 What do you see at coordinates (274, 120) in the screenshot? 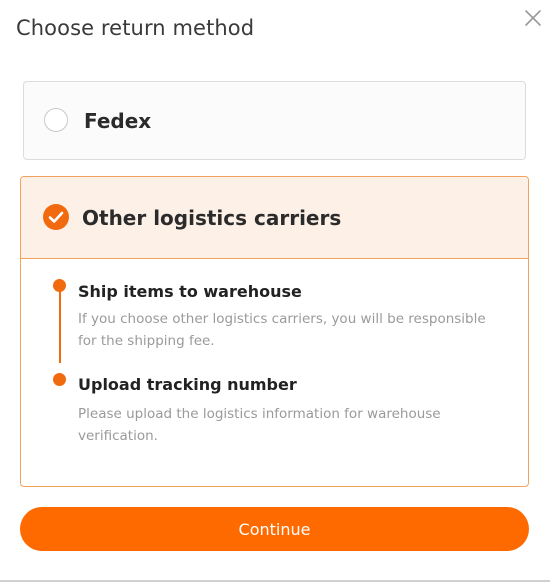
I see `option-fedex: Fedex` at bounding box center [274, 120].